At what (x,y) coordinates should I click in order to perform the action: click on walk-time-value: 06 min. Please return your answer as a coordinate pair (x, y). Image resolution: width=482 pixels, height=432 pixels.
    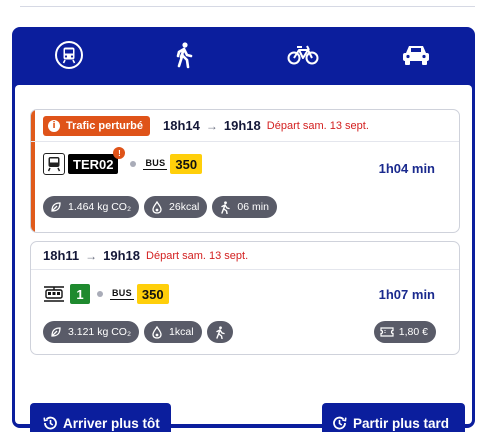
    Looking at the image, I should click on (253, 207).